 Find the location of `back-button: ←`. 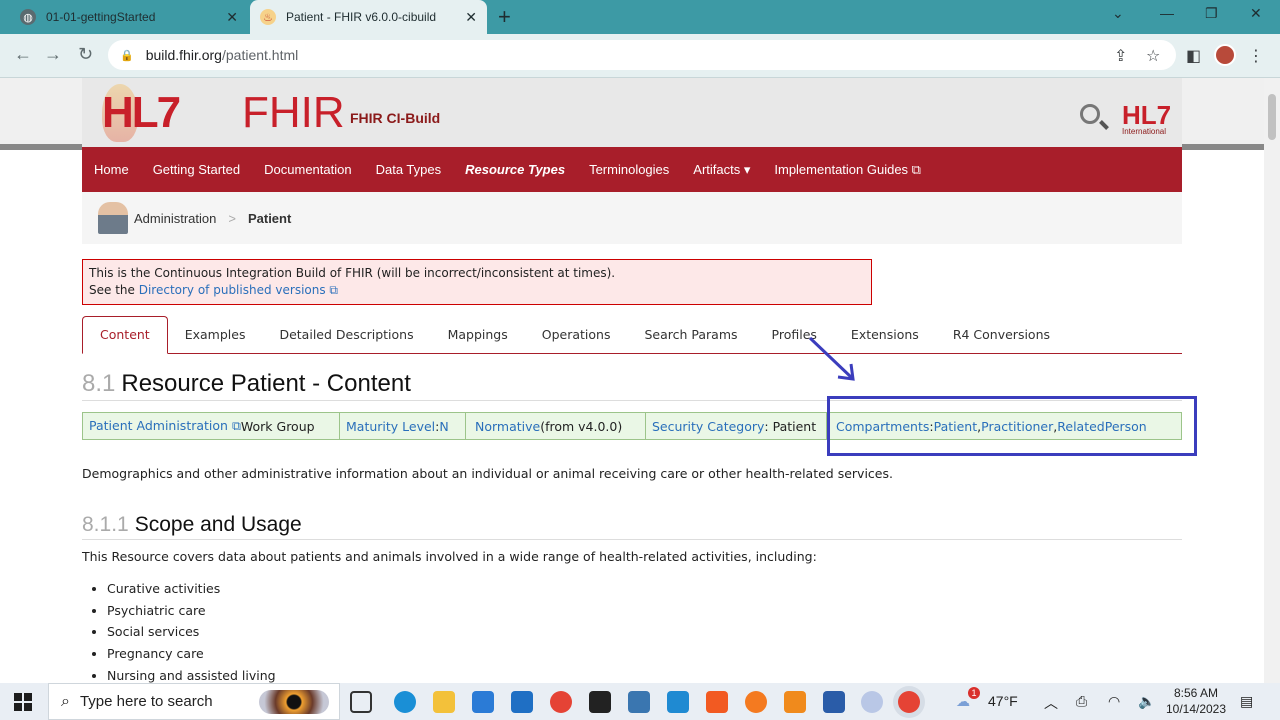

back-button: ← is located at coordinates (23, 54).